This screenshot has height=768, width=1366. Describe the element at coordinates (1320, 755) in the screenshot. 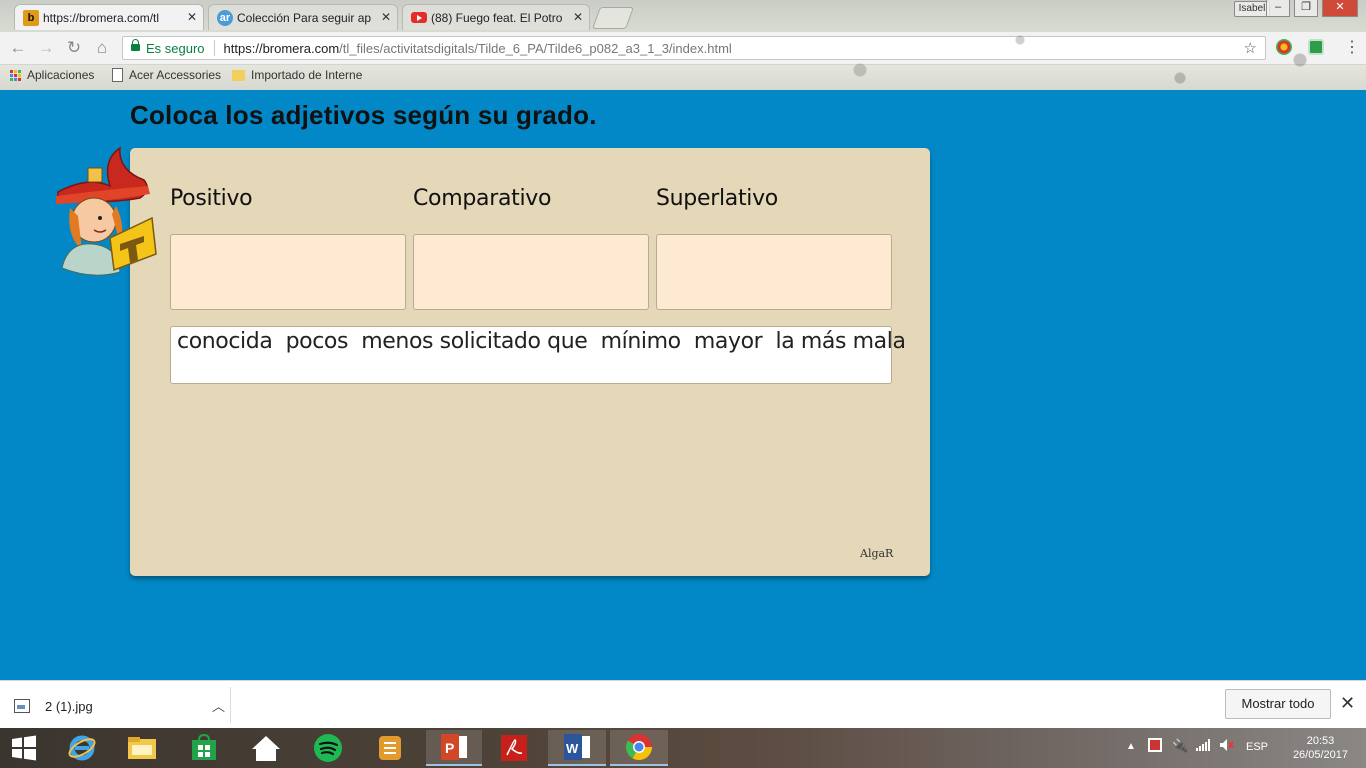

I see `clock-date: 26/05/2017` at that location.